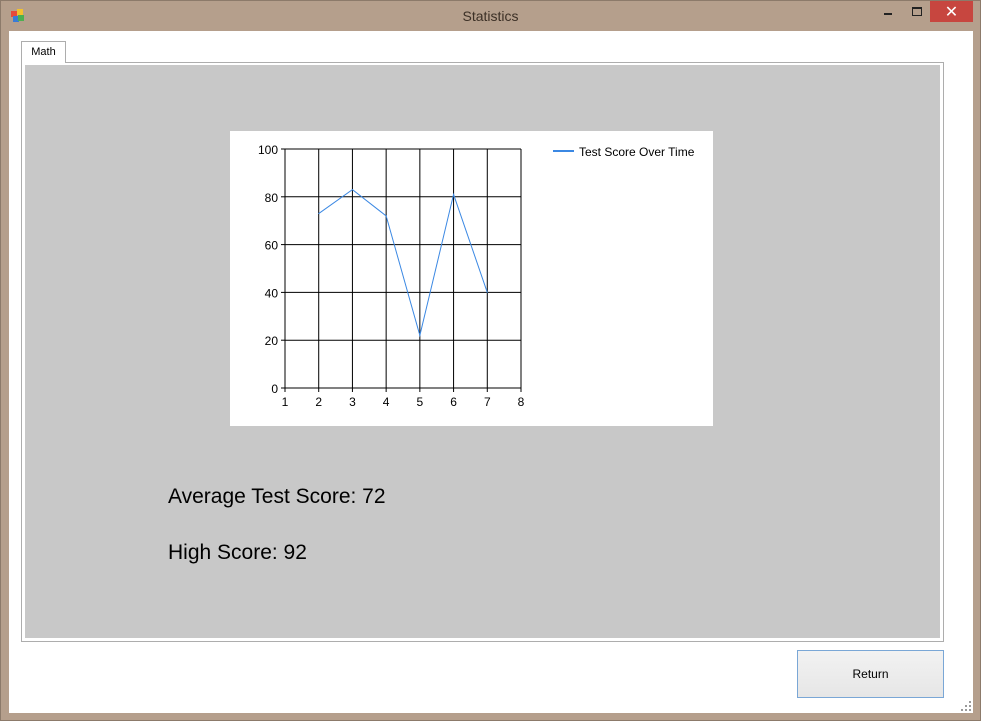 The height and width of the screenshot is (721, 981). What do you see at coordinates (386, 402) in the screenshot?
I see `x-tick-label: 4` at bounding box center [386, 402].